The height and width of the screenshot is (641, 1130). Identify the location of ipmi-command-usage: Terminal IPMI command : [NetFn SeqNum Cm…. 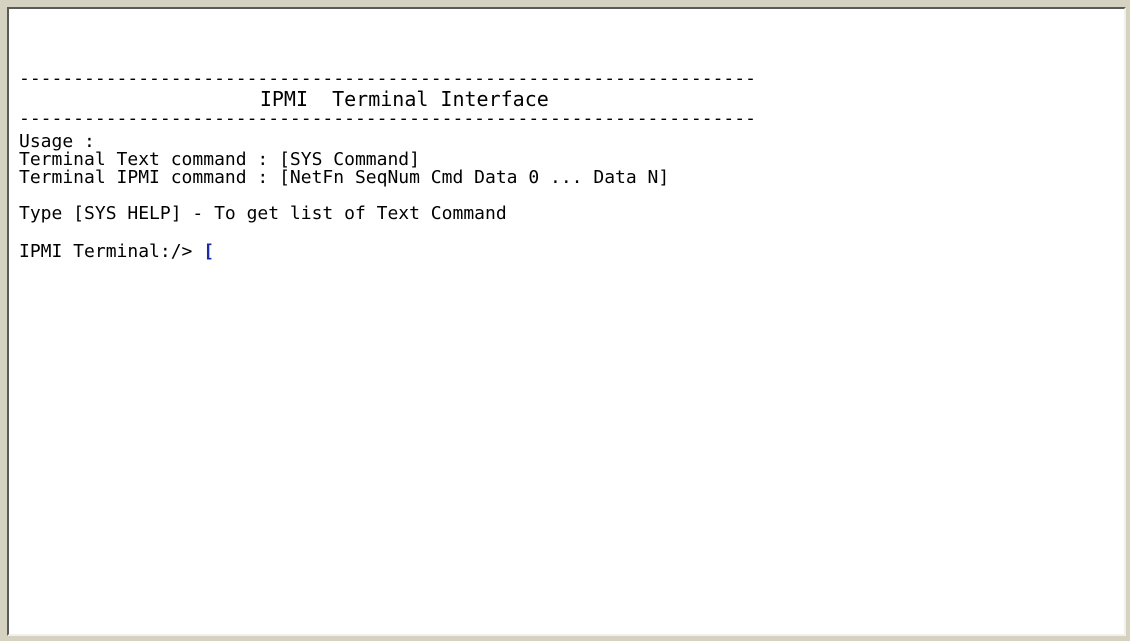
(344, 177).